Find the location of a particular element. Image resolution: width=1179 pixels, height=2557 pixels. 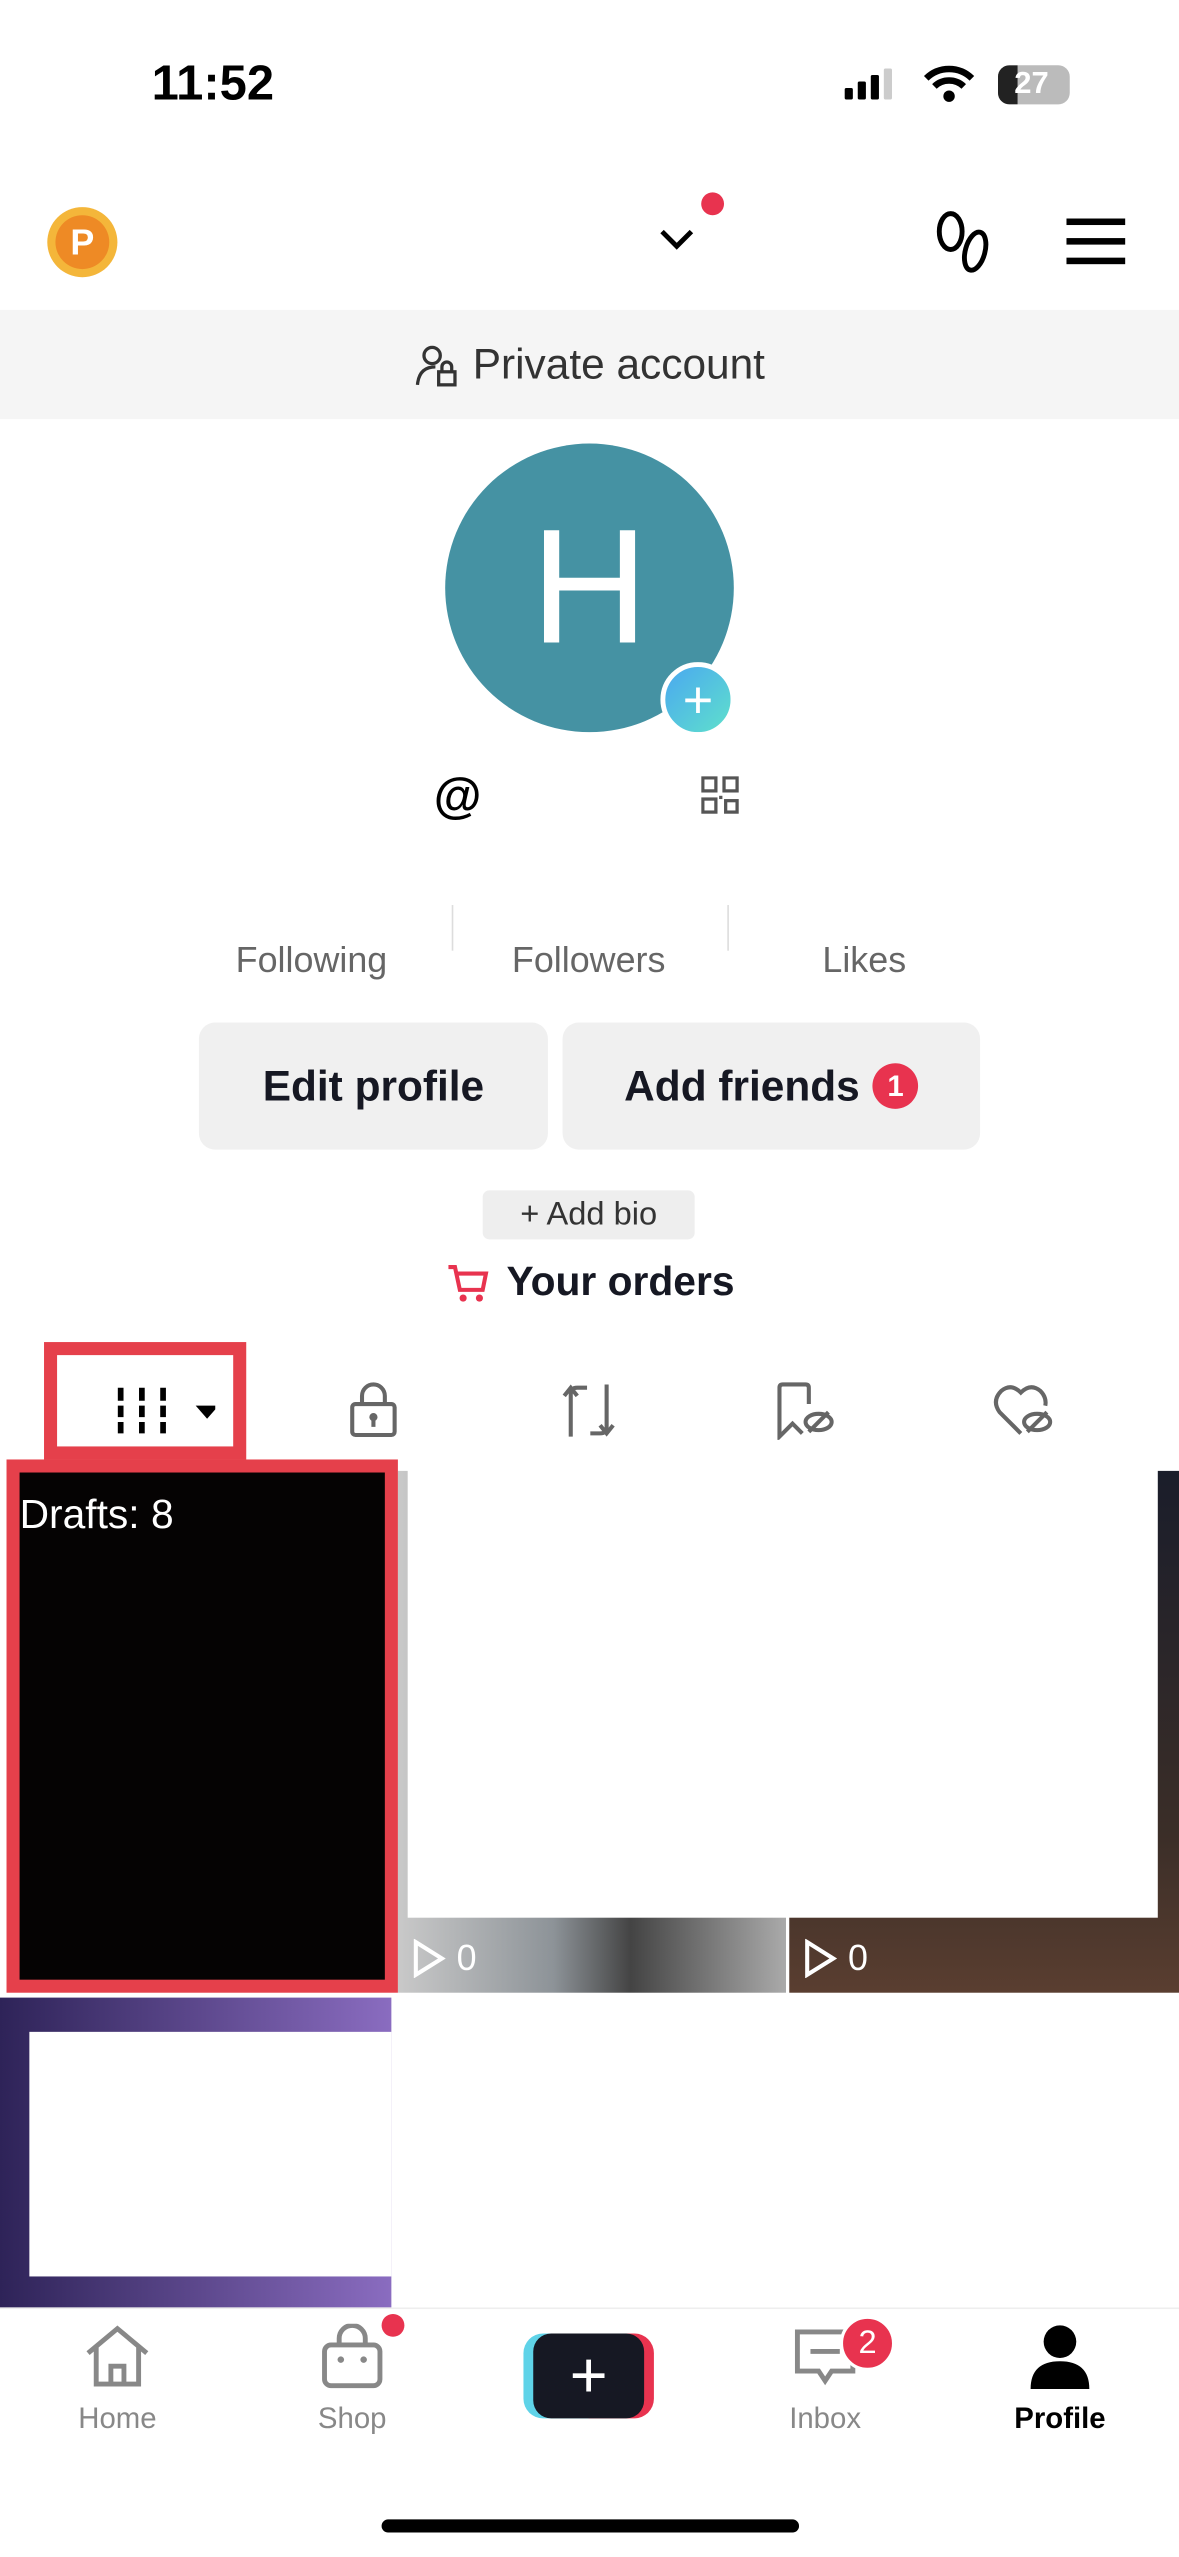

shop-bag-icon is located at coordinates (352, 2356).